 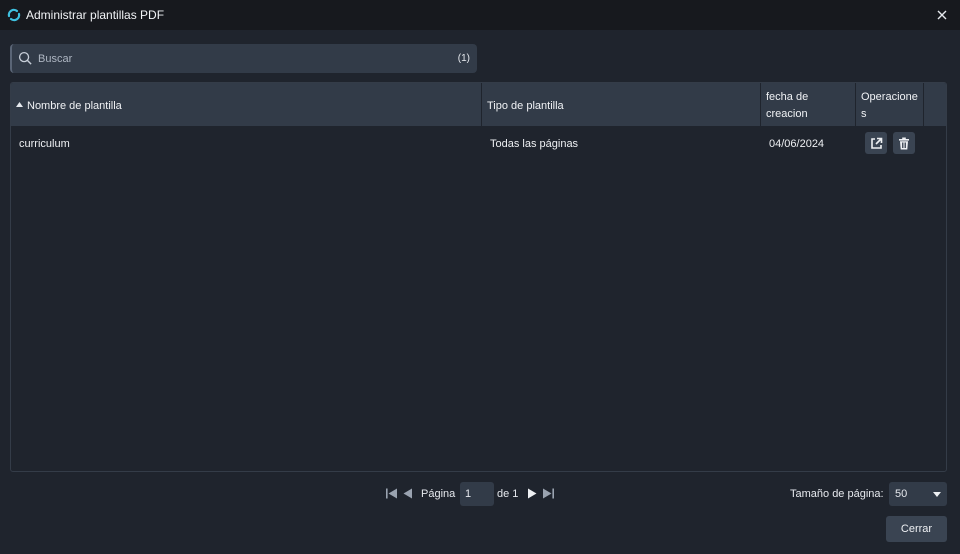 What do you see at coordinates (937, 494) in the screenshot?
I see `chevron-down-icon` at bounding box center [937, 494].